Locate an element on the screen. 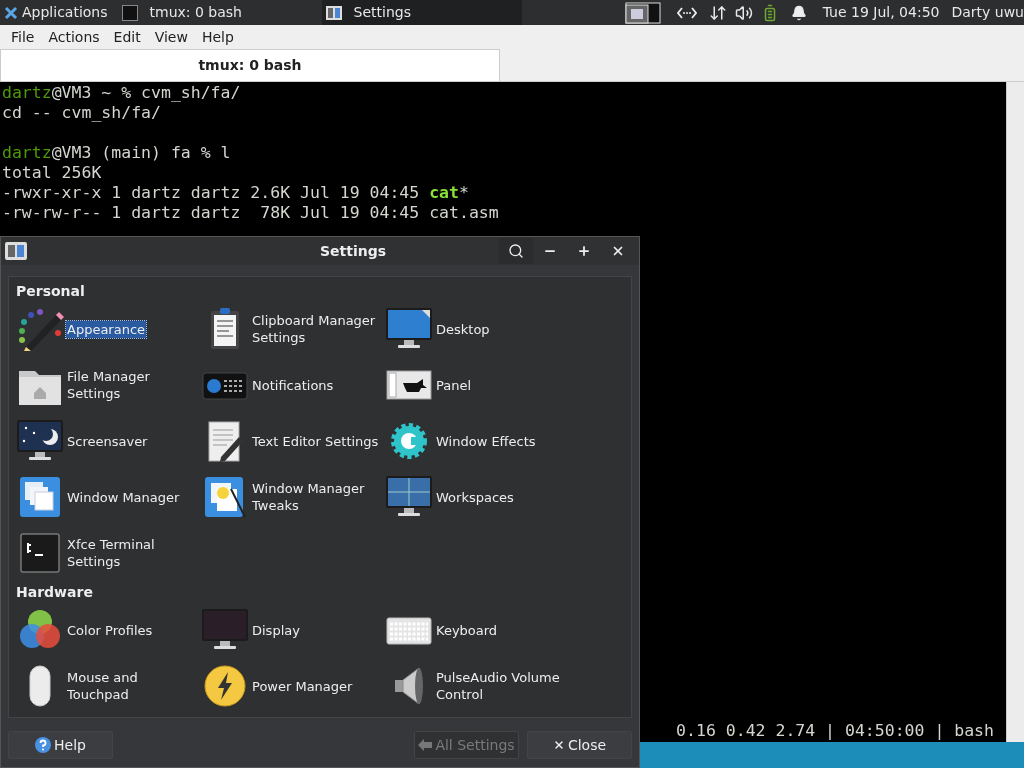 The width and height of the screenshot is (1024, 768). transfer-arrows-icon is located at coordinates (717, 12).